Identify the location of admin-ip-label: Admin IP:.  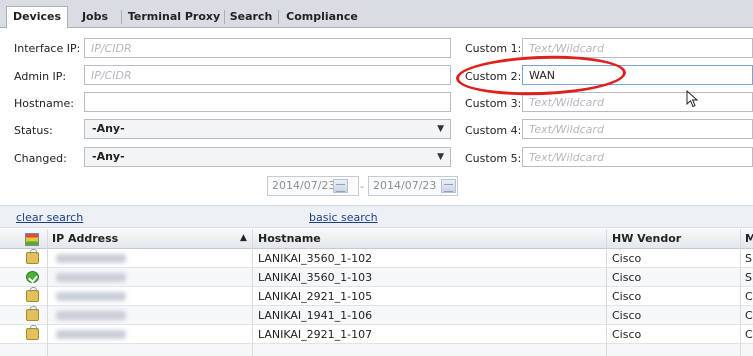
(40, 76).